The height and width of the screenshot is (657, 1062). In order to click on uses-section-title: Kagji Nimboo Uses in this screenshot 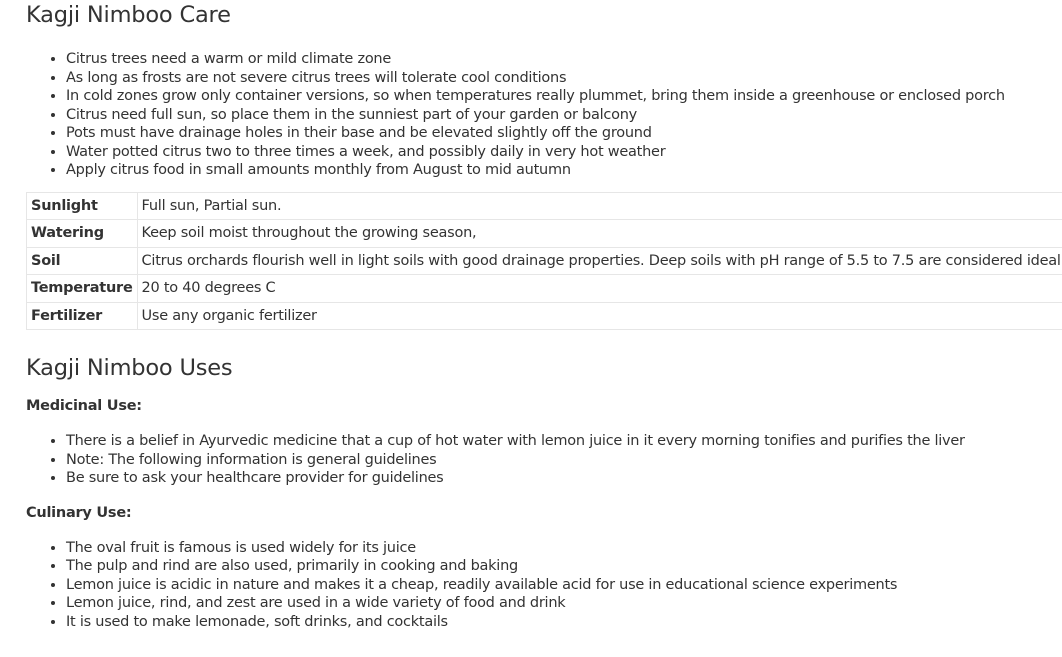, I will do `click(129, 368)`.